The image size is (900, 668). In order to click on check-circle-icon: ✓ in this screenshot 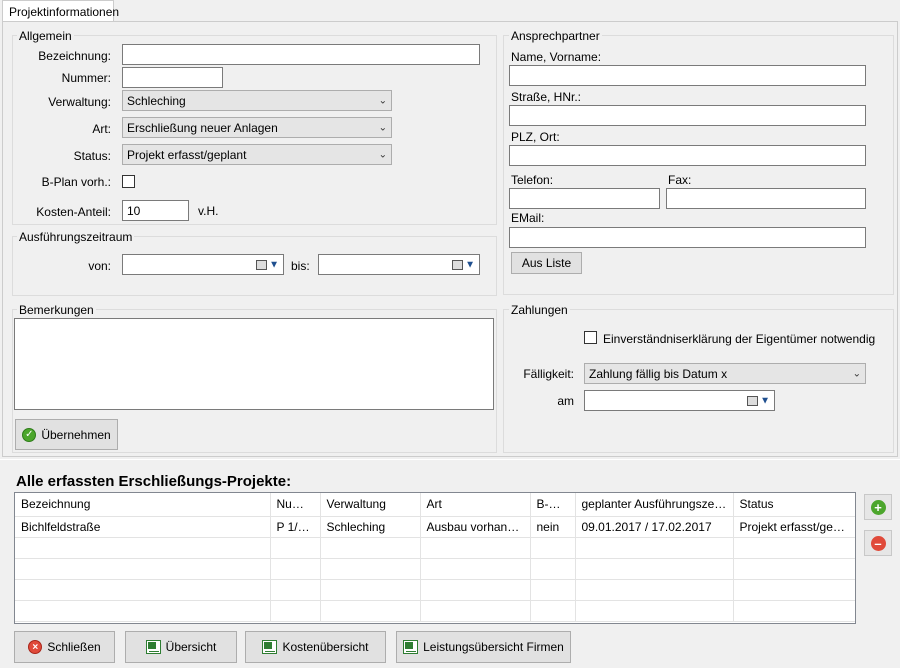, I will do `click(29, 434)`.